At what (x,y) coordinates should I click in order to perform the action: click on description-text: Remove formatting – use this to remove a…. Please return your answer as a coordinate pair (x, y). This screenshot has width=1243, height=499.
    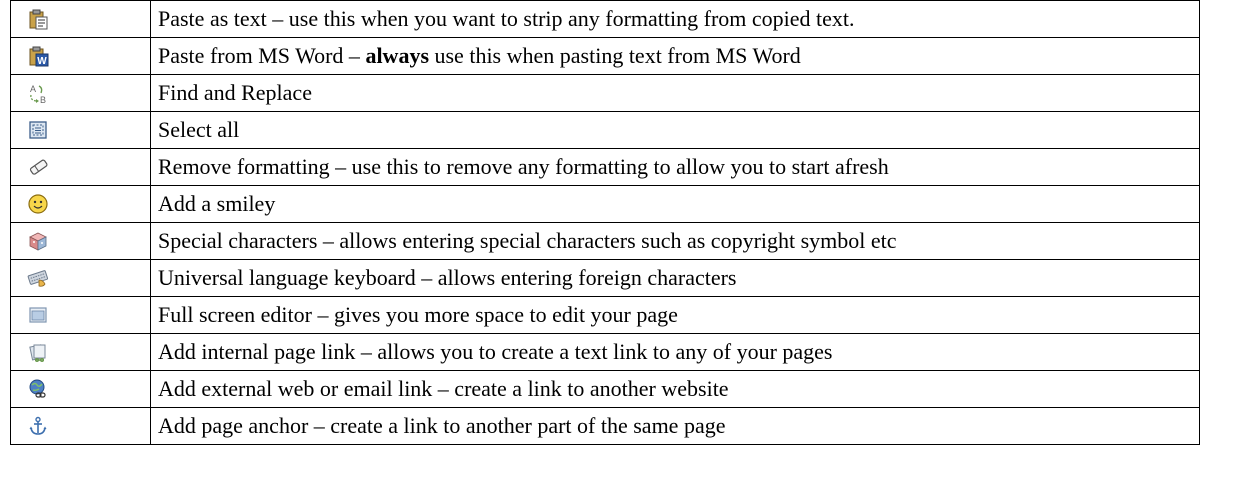
    Looking at the image, I should click on (523, 166).